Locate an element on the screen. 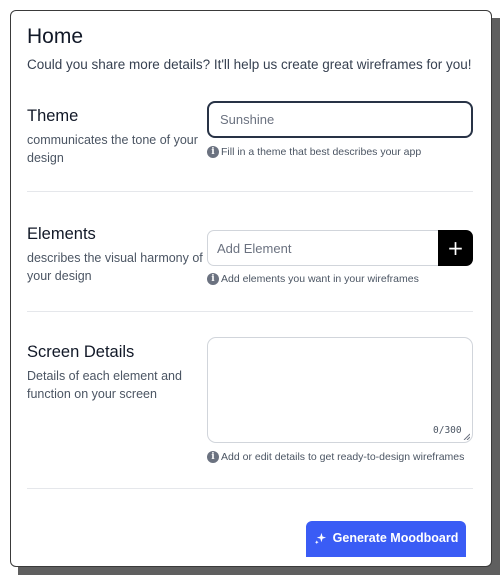 The width and height of the screenshot is (500, 577). elements-label: Elements is located at coordinates (61, 234).